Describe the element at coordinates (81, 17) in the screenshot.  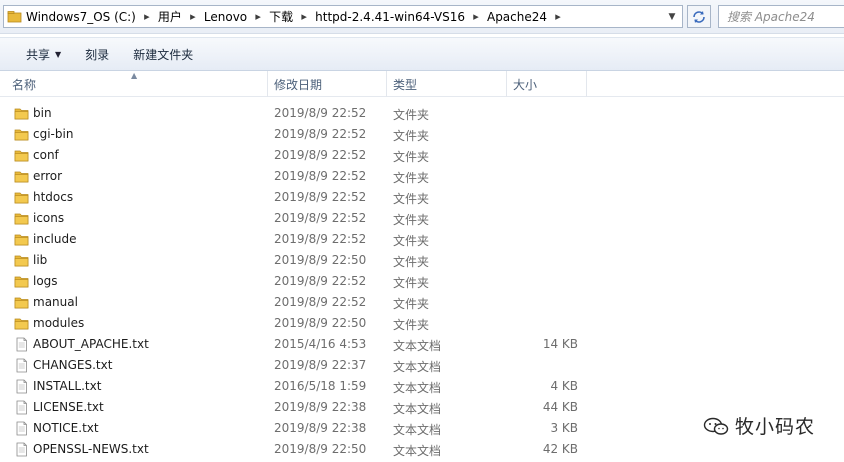
I see `breadcrumb-item: Windows7_OS (C:)` at that location.